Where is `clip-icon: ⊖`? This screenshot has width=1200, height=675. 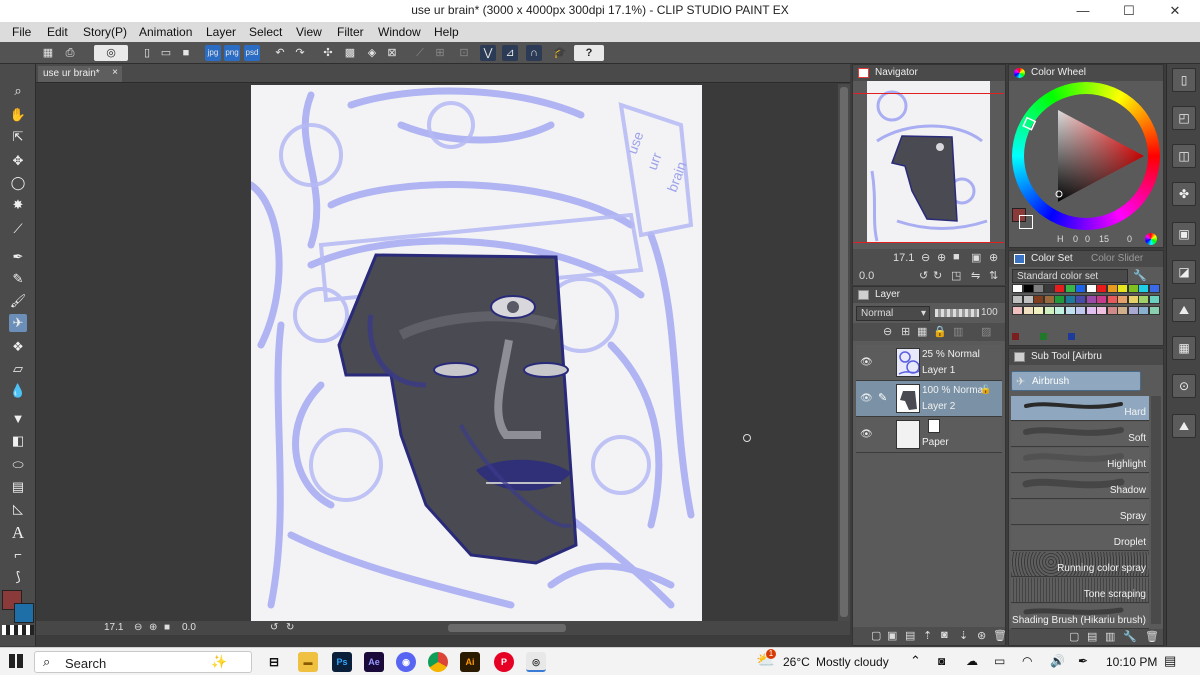
clip-icon: ⊖ is located at coordinates (887, 331).